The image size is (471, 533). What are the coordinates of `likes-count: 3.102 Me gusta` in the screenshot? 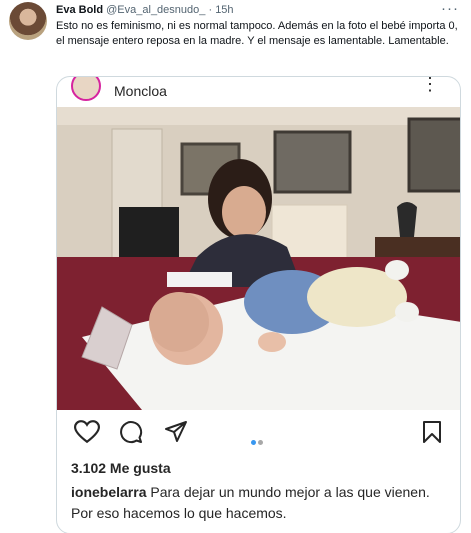 It's located at (121, 468).